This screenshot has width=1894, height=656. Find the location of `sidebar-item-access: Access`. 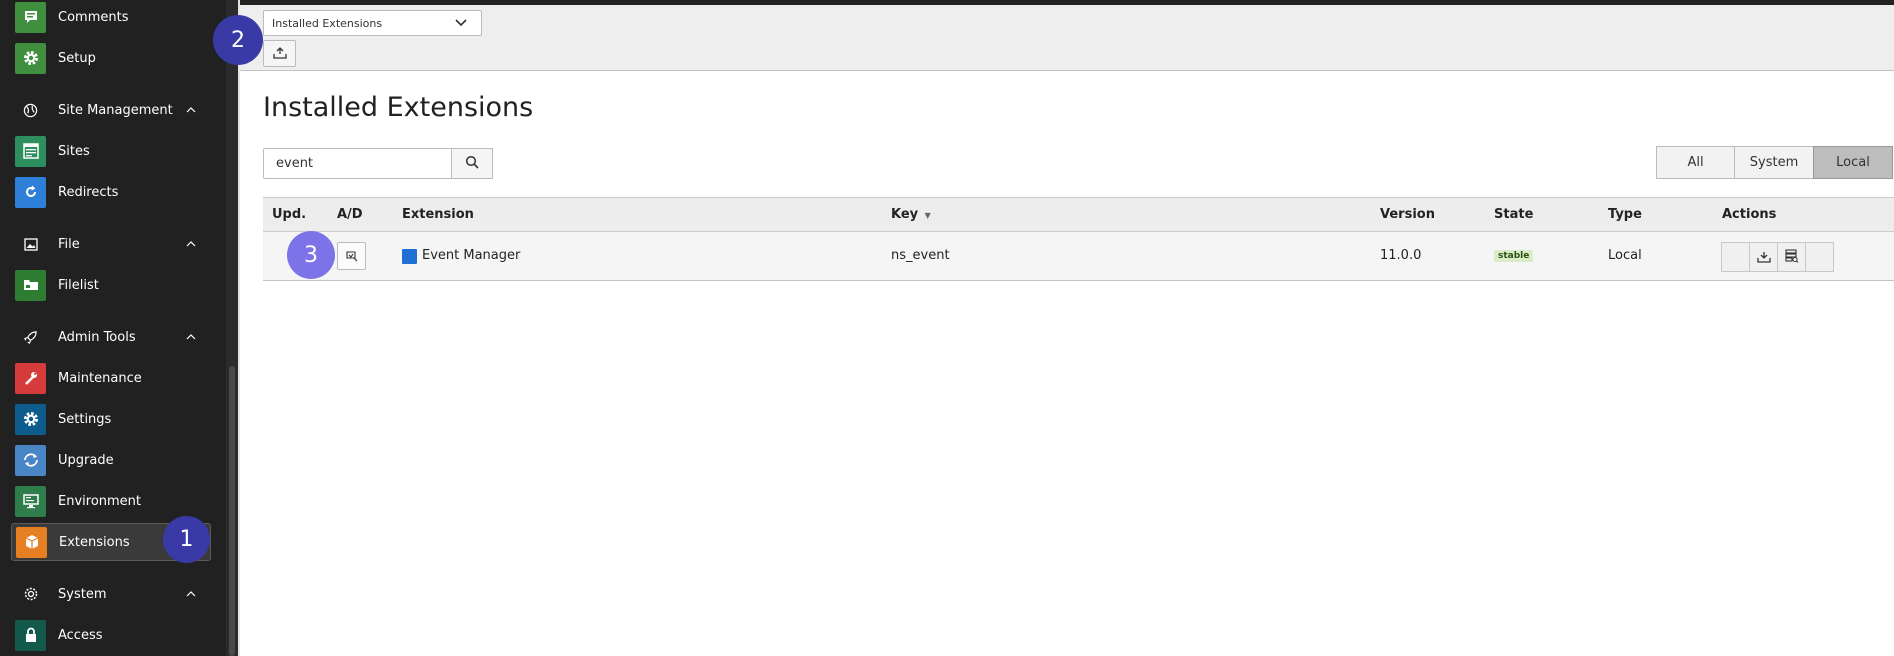

sidebar-item-access: Access is located at coordinates (111, 635).